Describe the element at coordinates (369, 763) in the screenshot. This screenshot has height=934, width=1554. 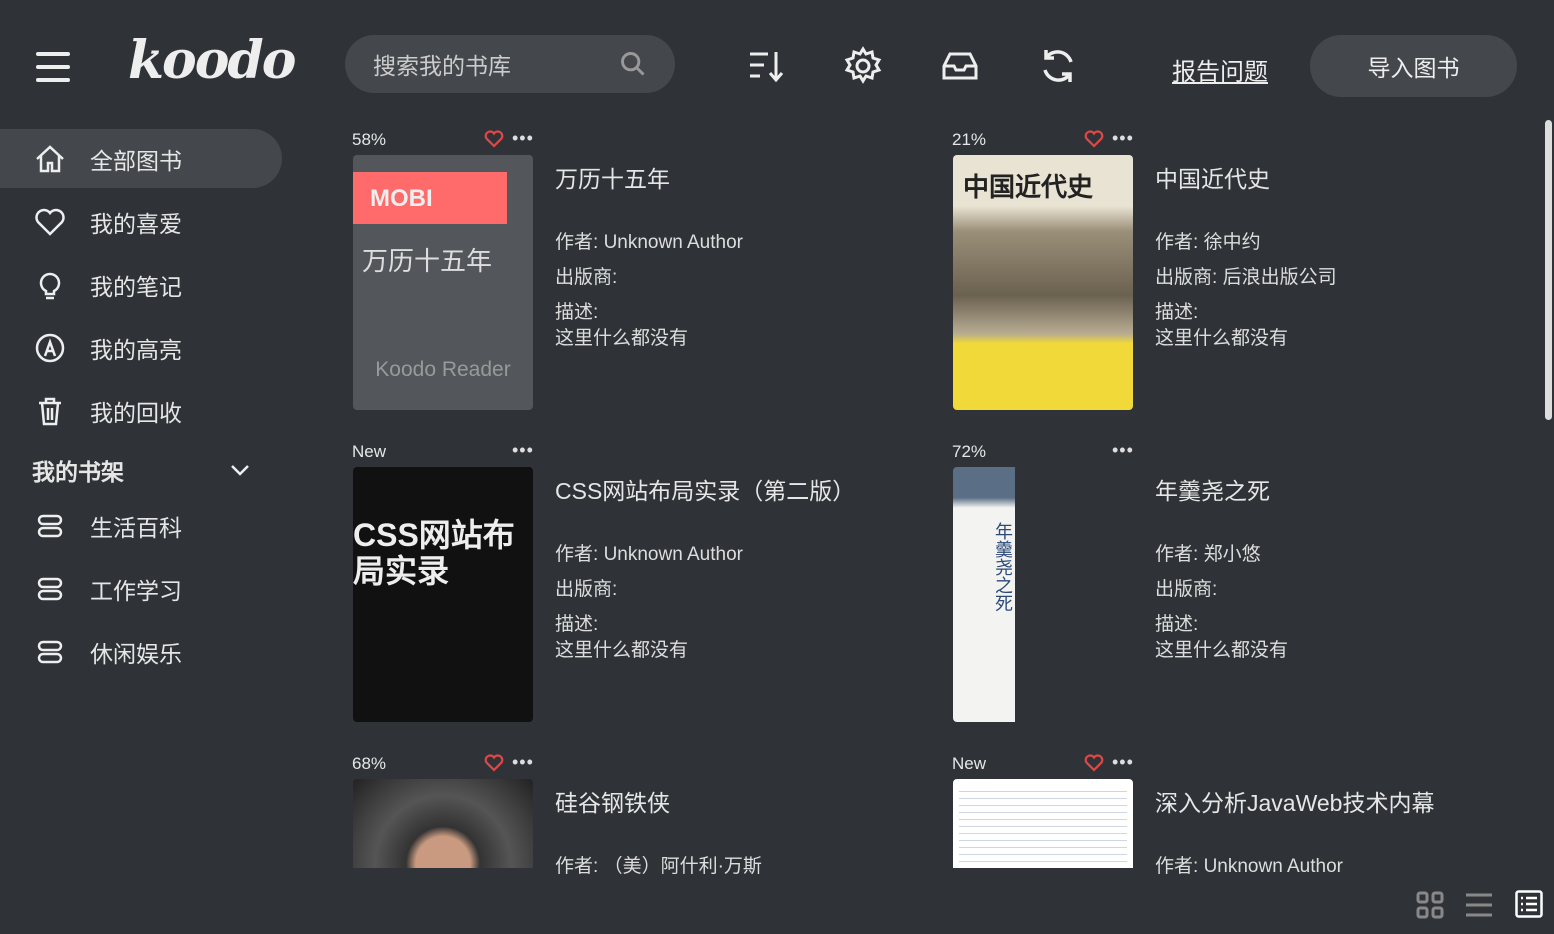
I see `reading-progress: 68%` at that location.